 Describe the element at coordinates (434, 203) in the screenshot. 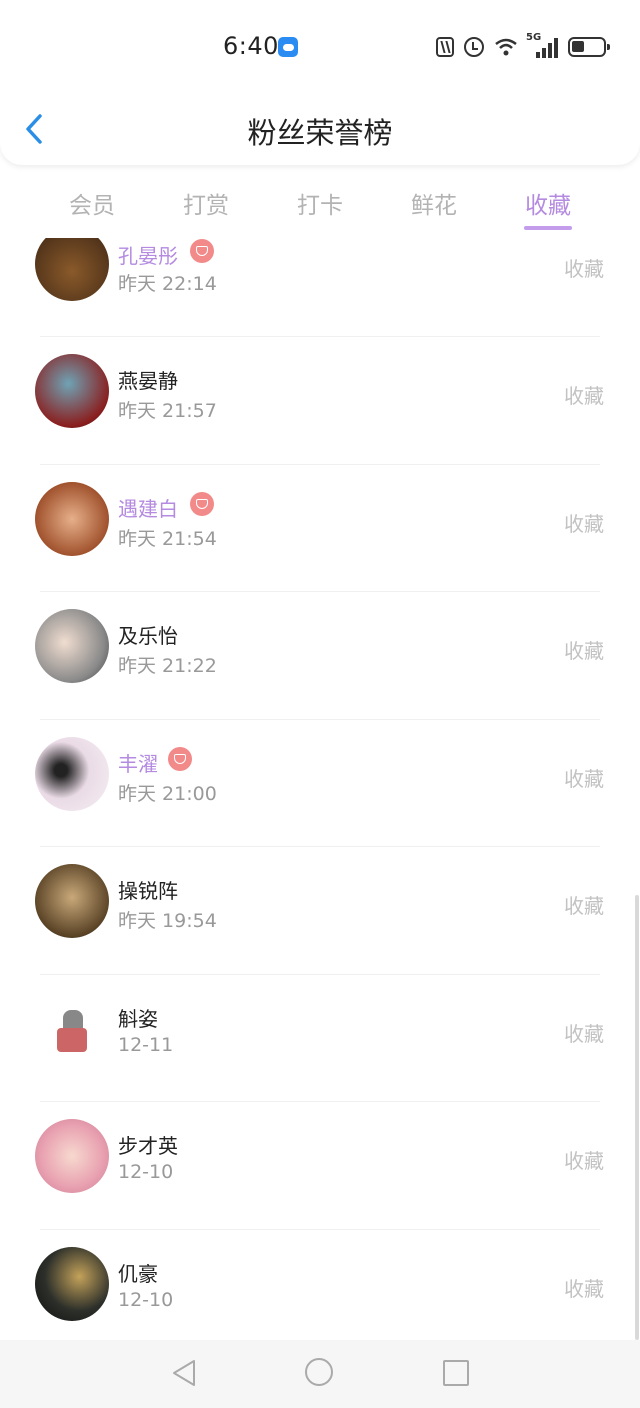

I see `tab-flowers: 鲜花` at that location.